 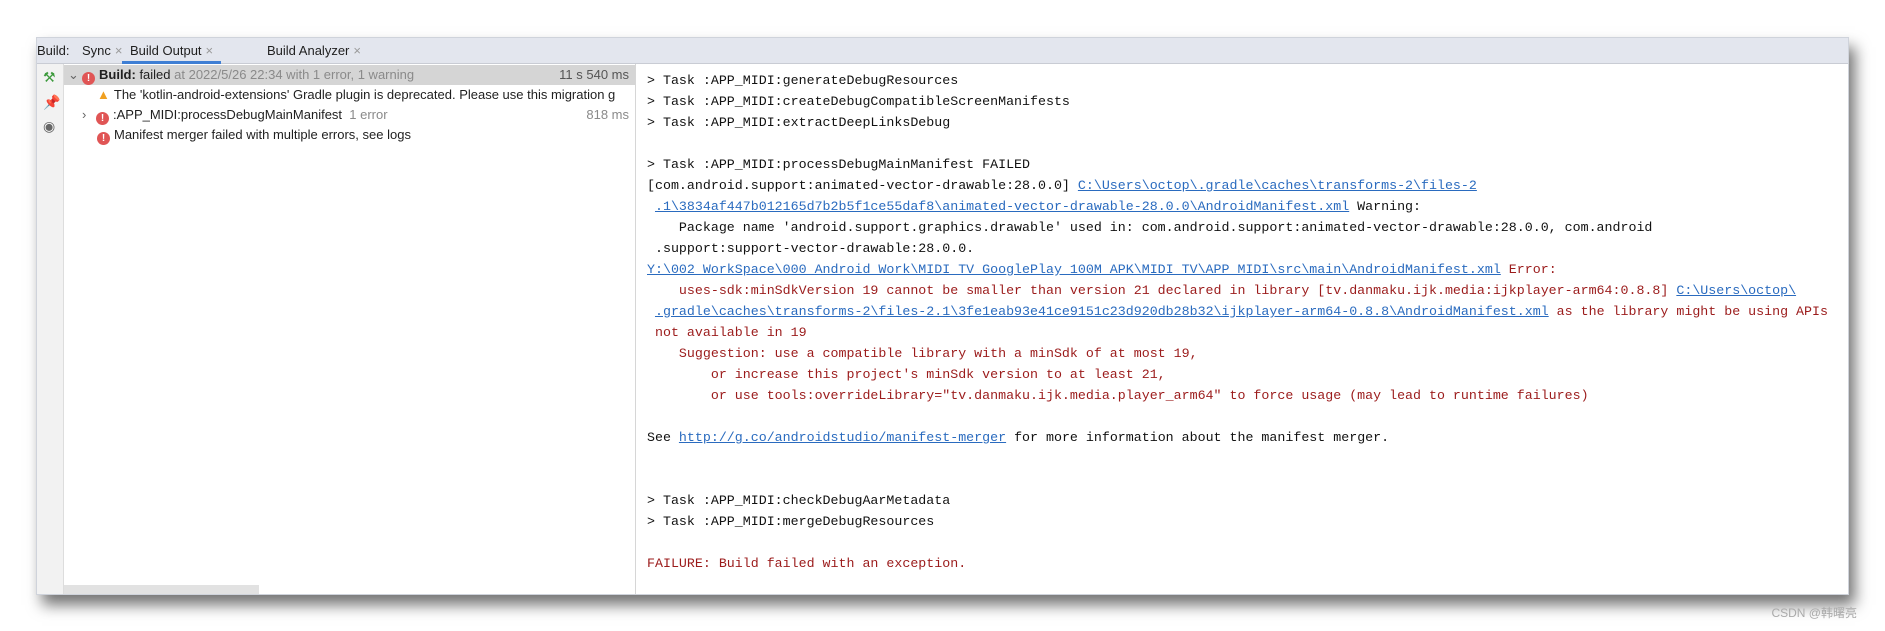 I want to click on tab-build-output: Build Output ×, so click(x=172, y=51).